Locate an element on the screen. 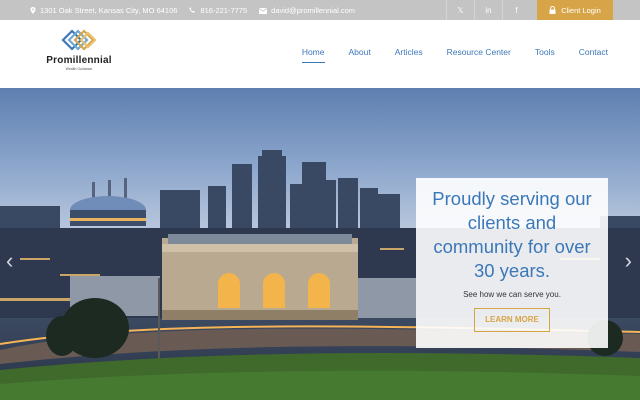 The height and width of the screenshot is (400, 640). logo-mark-icon is located at coordinates (79, 40).